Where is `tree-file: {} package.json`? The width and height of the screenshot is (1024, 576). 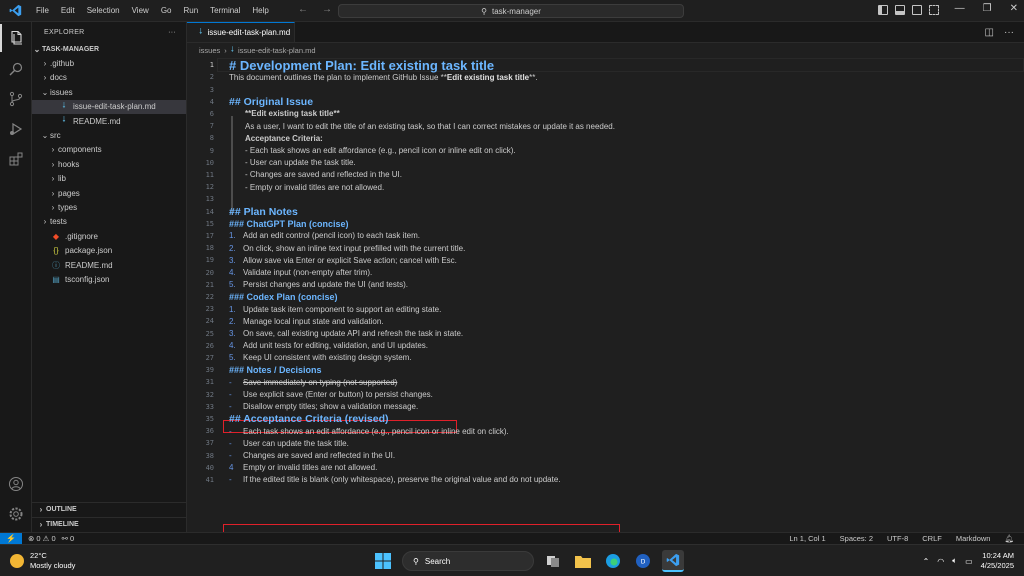
tree-file: {} package.json is located at coordinates (109, 250).